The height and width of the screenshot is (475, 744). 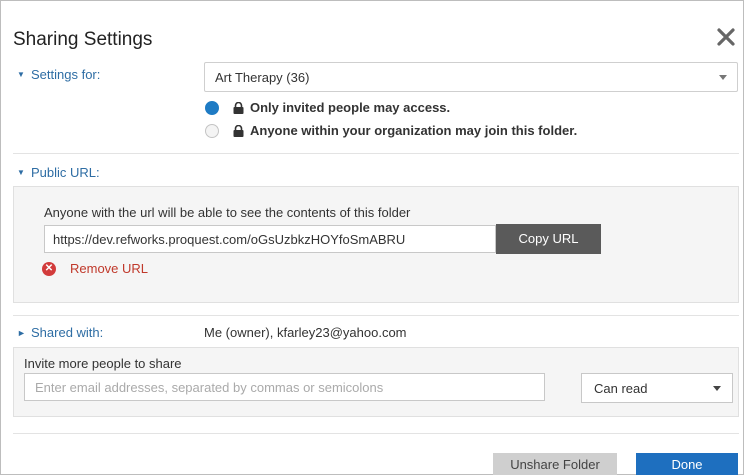 I want to click on invite-title: Invite more people to share, so click(x=103, y=363).